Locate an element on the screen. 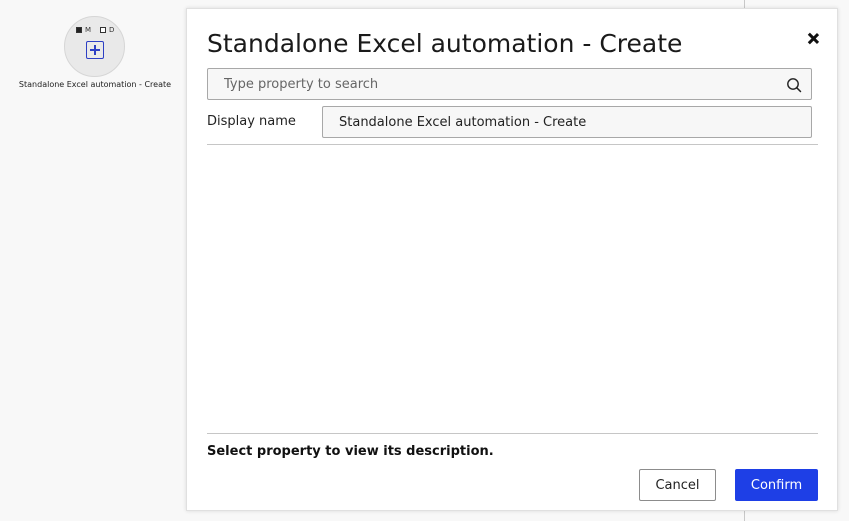  display-name-field is located at coordinates (567, 122).